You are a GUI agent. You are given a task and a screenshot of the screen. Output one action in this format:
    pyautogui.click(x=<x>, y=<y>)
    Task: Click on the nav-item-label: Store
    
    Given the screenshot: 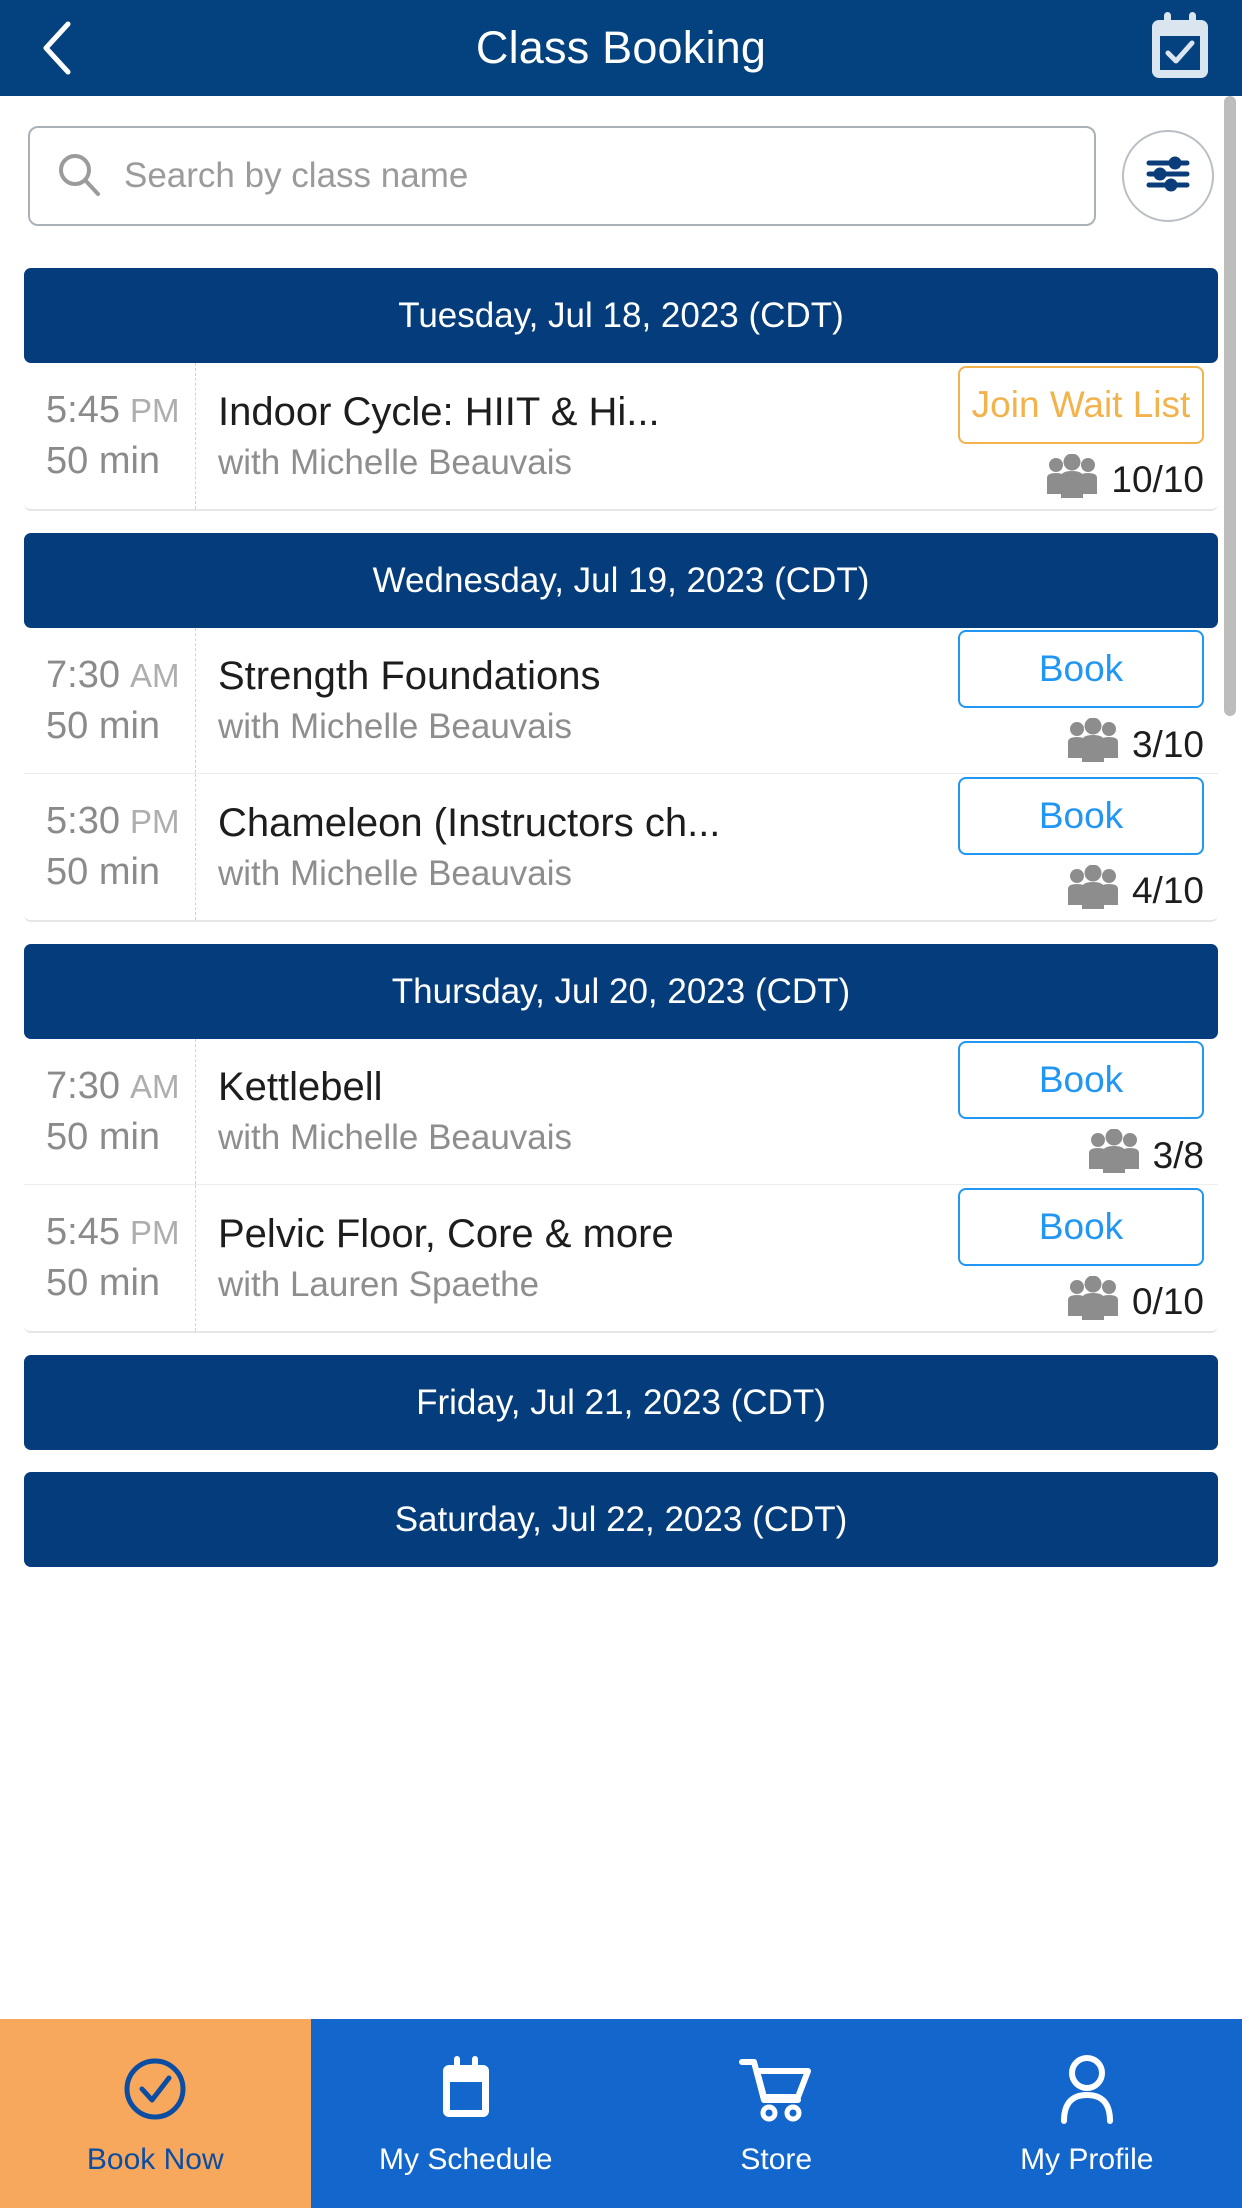 What is the action you would take?
    pyautogui.click(x=776, y=2159)
    